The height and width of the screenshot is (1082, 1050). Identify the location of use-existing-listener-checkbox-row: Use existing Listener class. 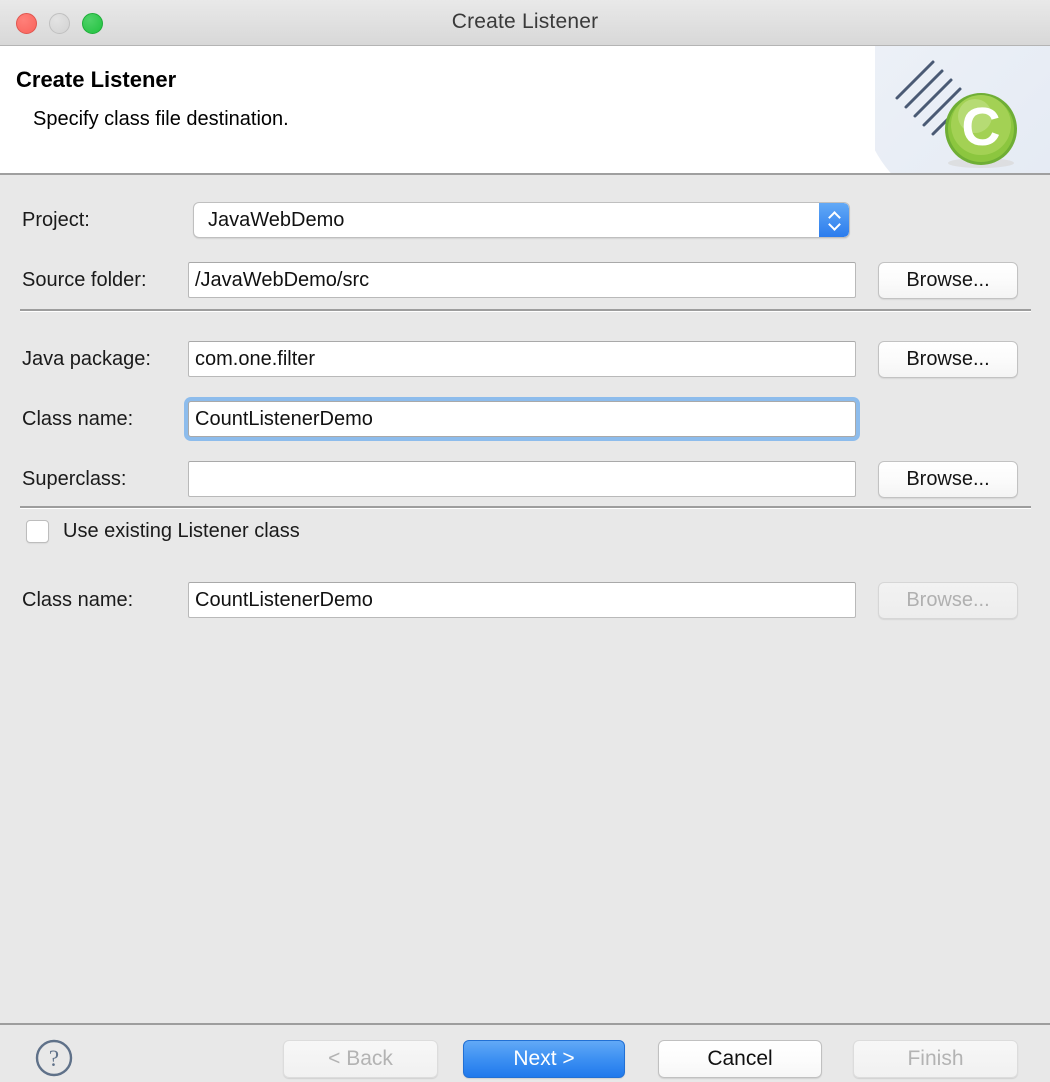
(163, 531).